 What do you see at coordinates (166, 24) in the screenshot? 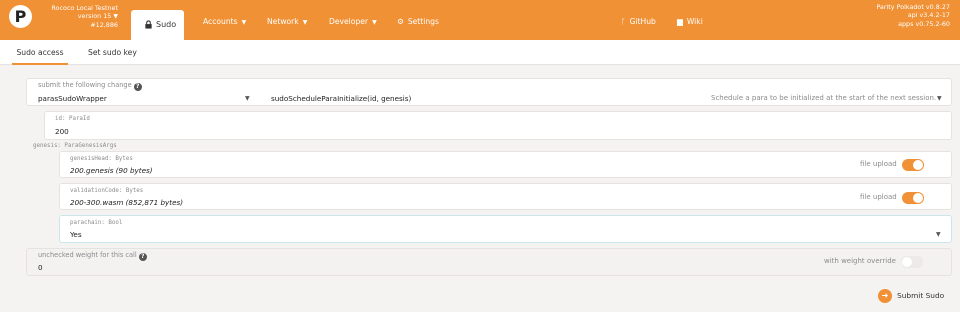
I see `nav-tab-sudo-label: Sudo` at bounding box center [166, 24].